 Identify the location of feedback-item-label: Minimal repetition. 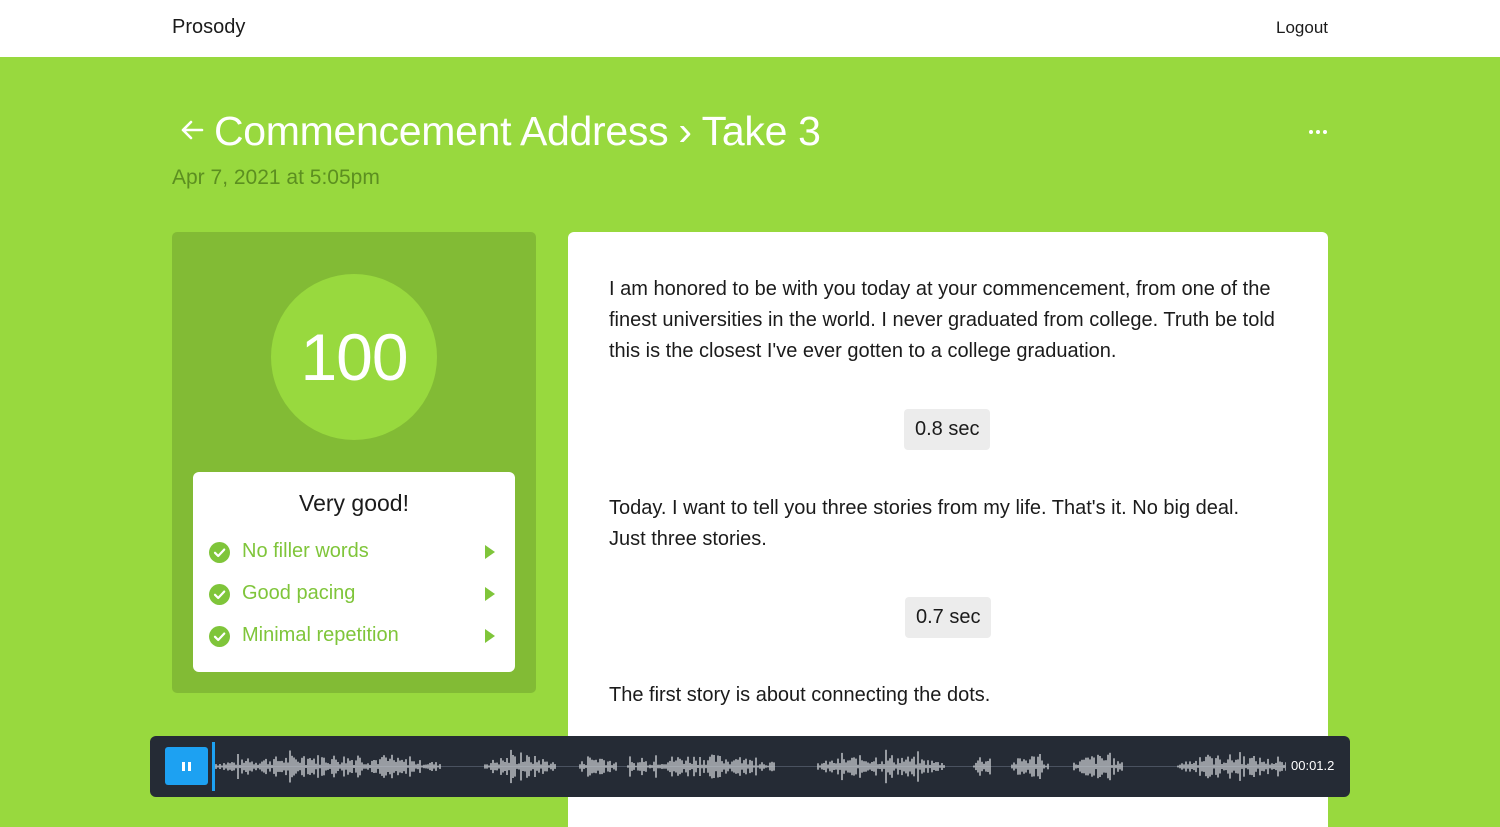
(320, 635).